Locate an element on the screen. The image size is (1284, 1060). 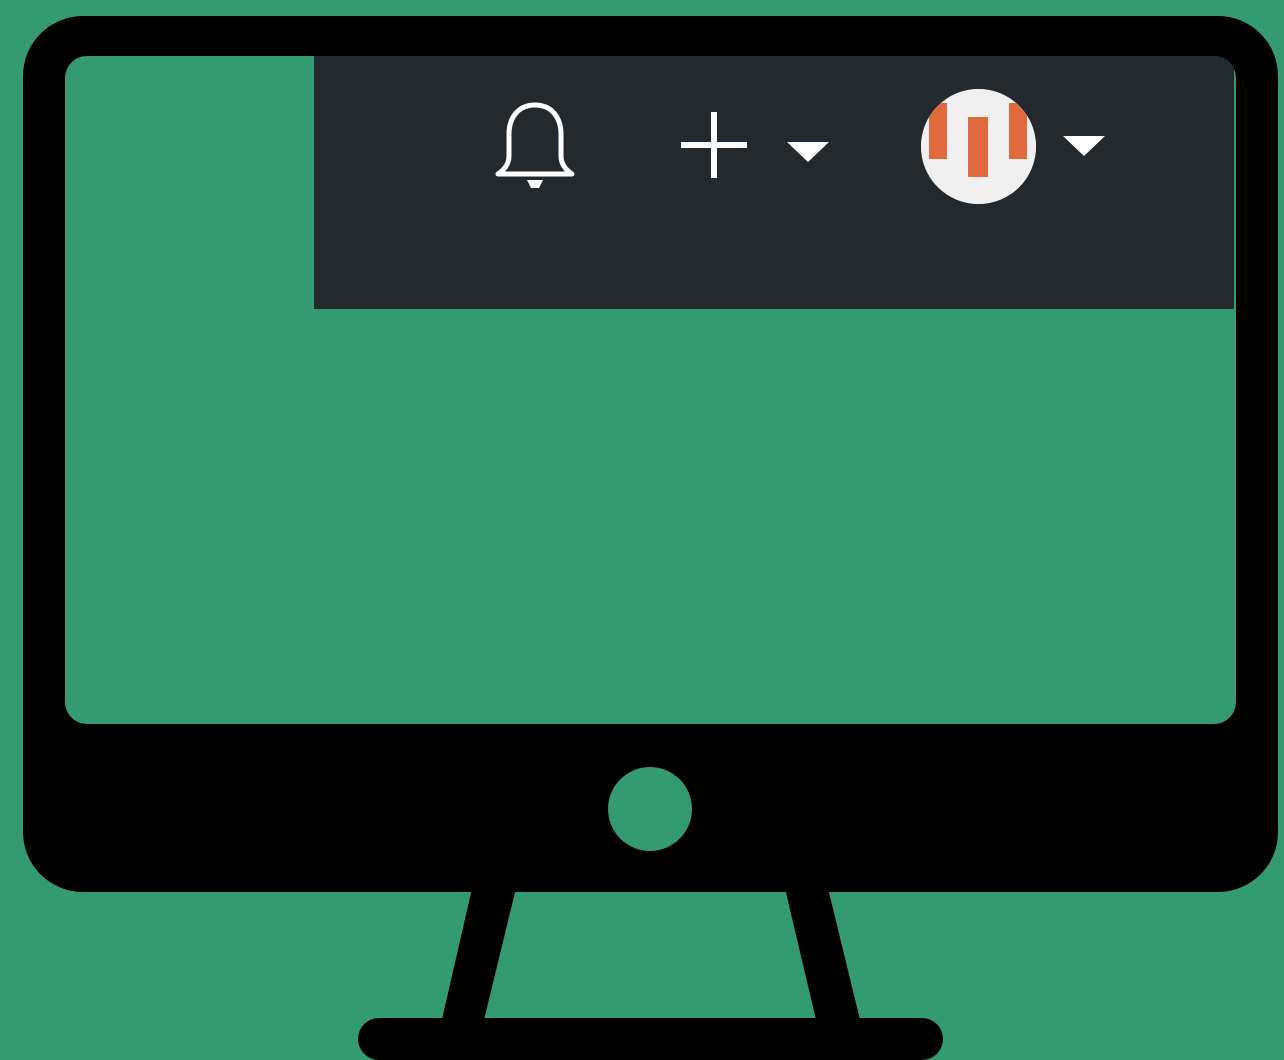
monitor-power-indicator is located at coordinates (650, 809).